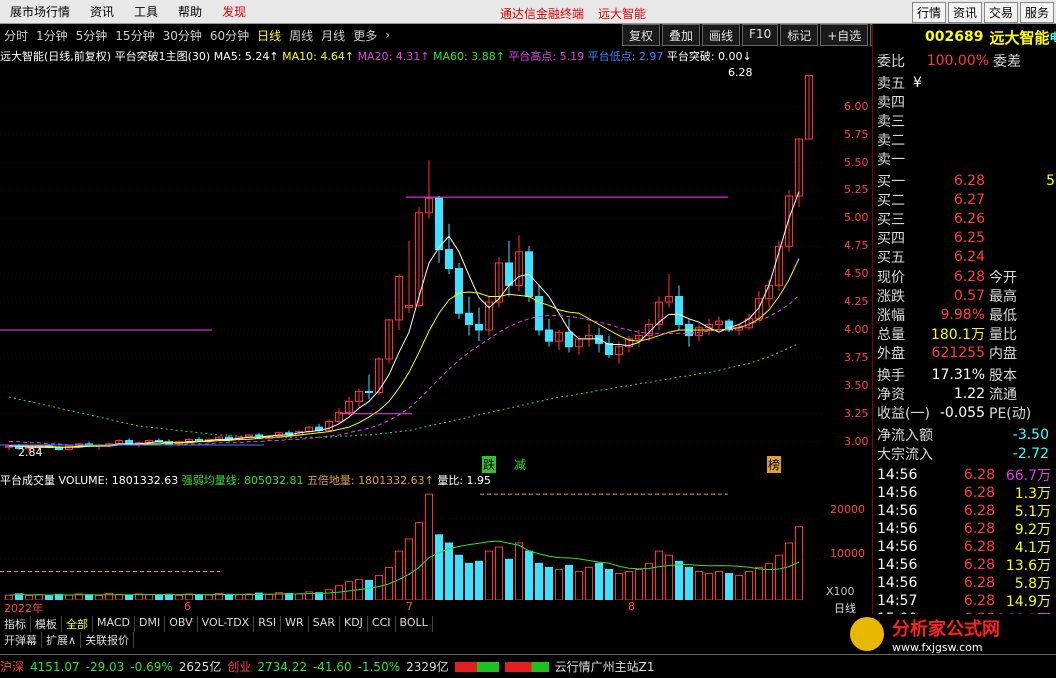  What do you see at coordinates (844, 35) in the screenshot?
I see `add-watchlist-button: +自选` at bounding box center [844, 35].